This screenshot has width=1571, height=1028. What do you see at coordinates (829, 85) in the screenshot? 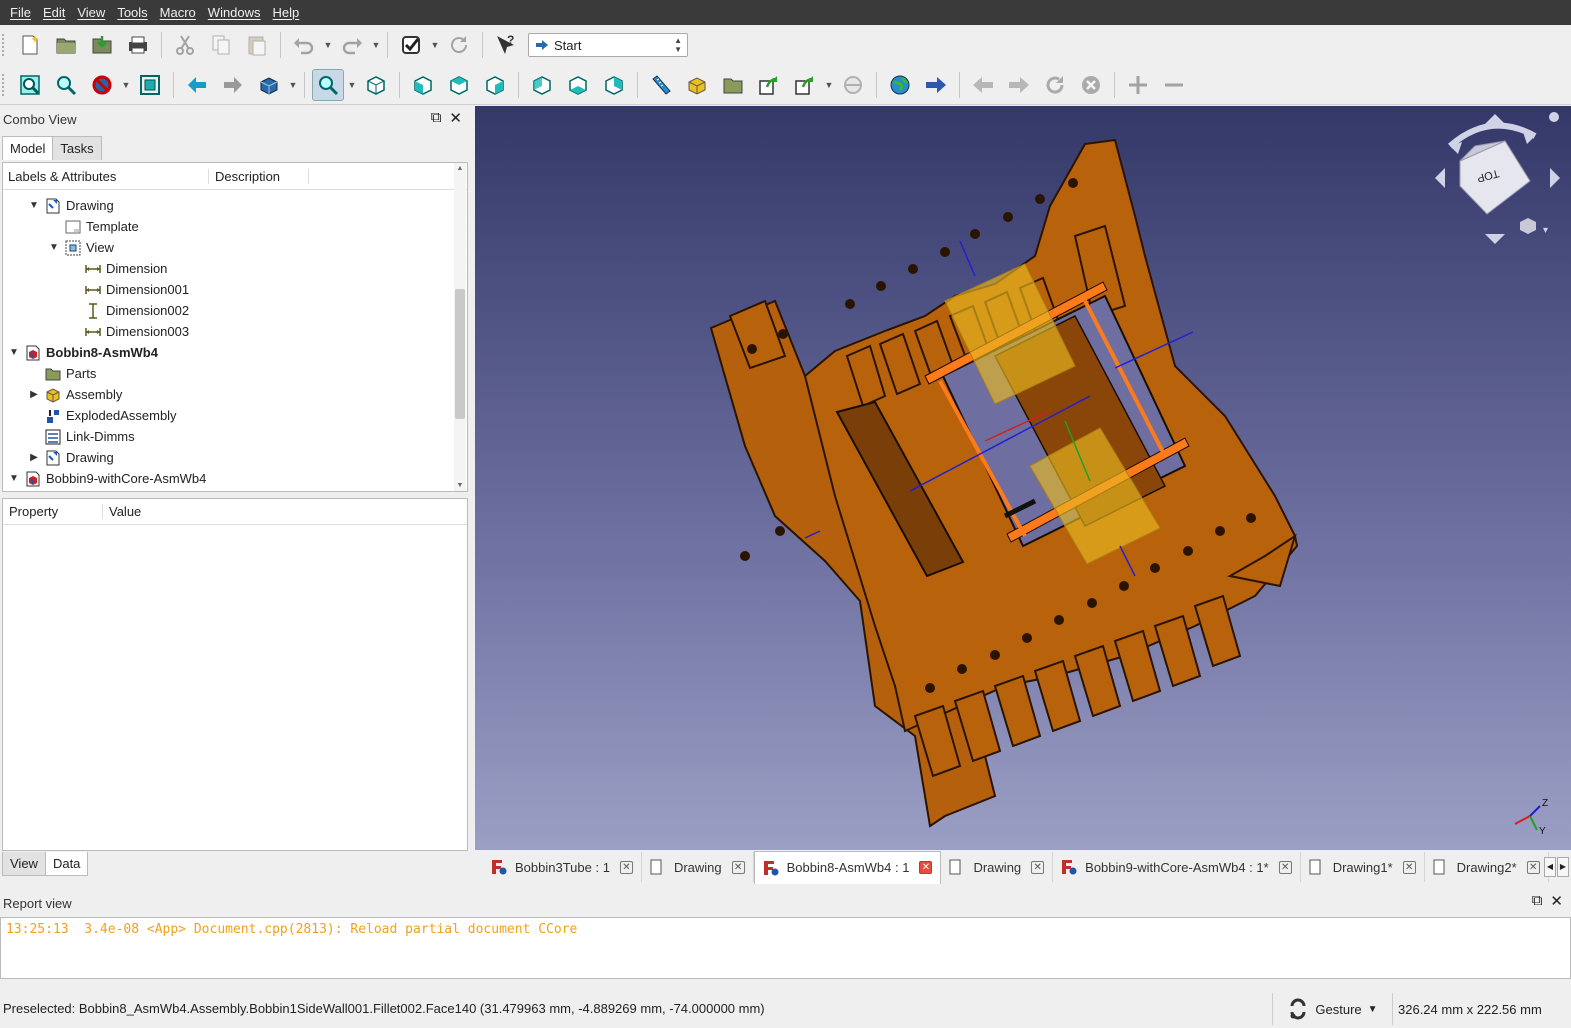
I see `link-dropdown-icon: ▼` at bounding box center [829, 85].